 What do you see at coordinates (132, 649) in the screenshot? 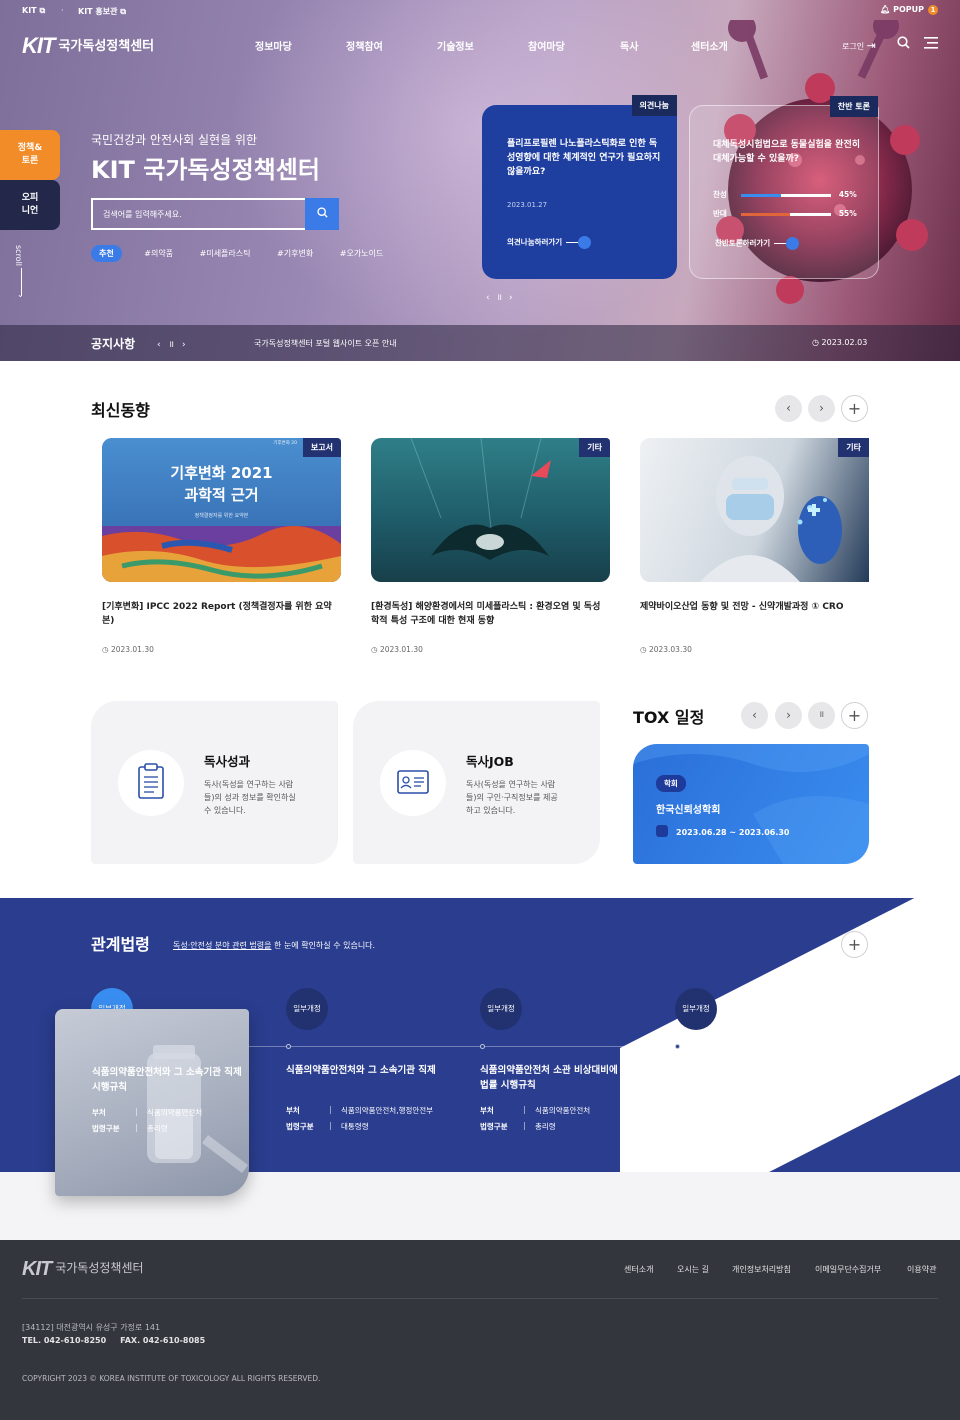
I see `news-date-value: 2023.01.30` at bounding box center [132, 649].